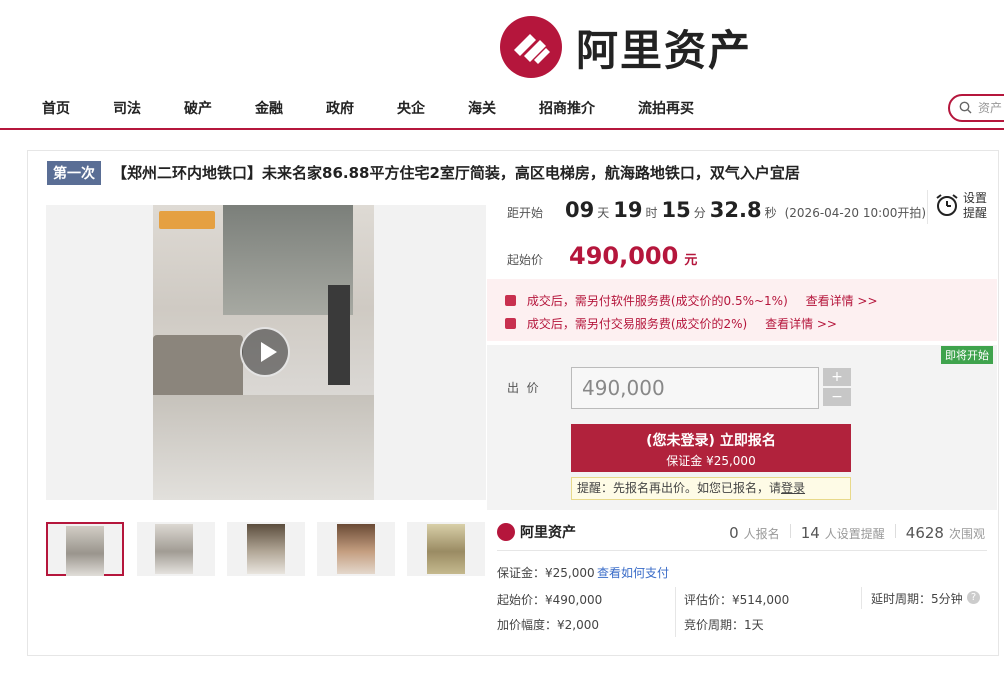 Image resolution: width=1004 pixels, height=674 pixels. Describe the element at coordinates (837, 397) in the screenshot. I see `decrease-bid-button: −` at that location.